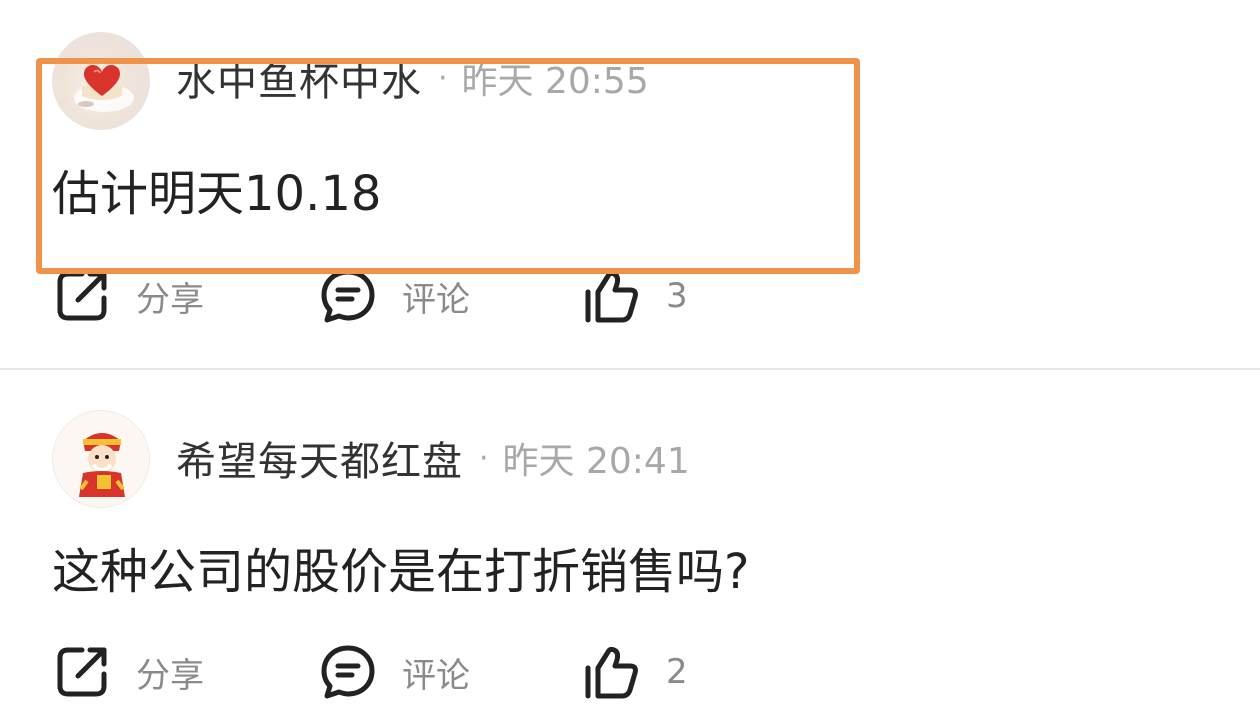 The image size is (1260, 726). What do you see at coordinates (596, 461) in the screenshot?
I see `timestamp: 昨天 20:41` at bounding box center [596, 461].